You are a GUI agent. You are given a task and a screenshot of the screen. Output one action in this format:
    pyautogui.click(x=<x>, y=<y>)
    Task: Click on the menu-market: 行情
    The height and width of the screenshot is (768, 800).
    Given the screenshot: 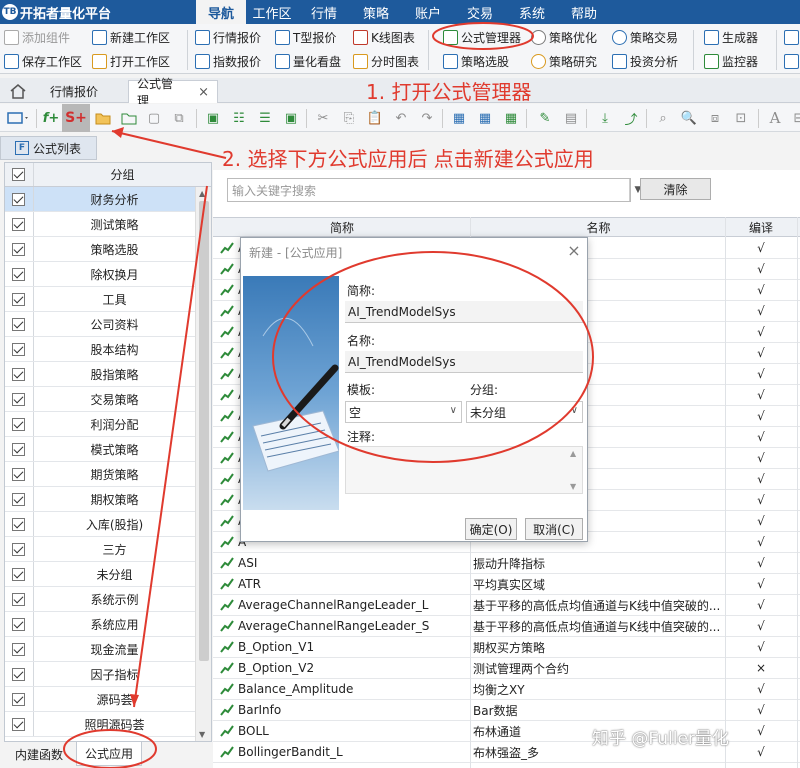 What is the action you would take?
    pyautogui.click(x=324, y=12)
    